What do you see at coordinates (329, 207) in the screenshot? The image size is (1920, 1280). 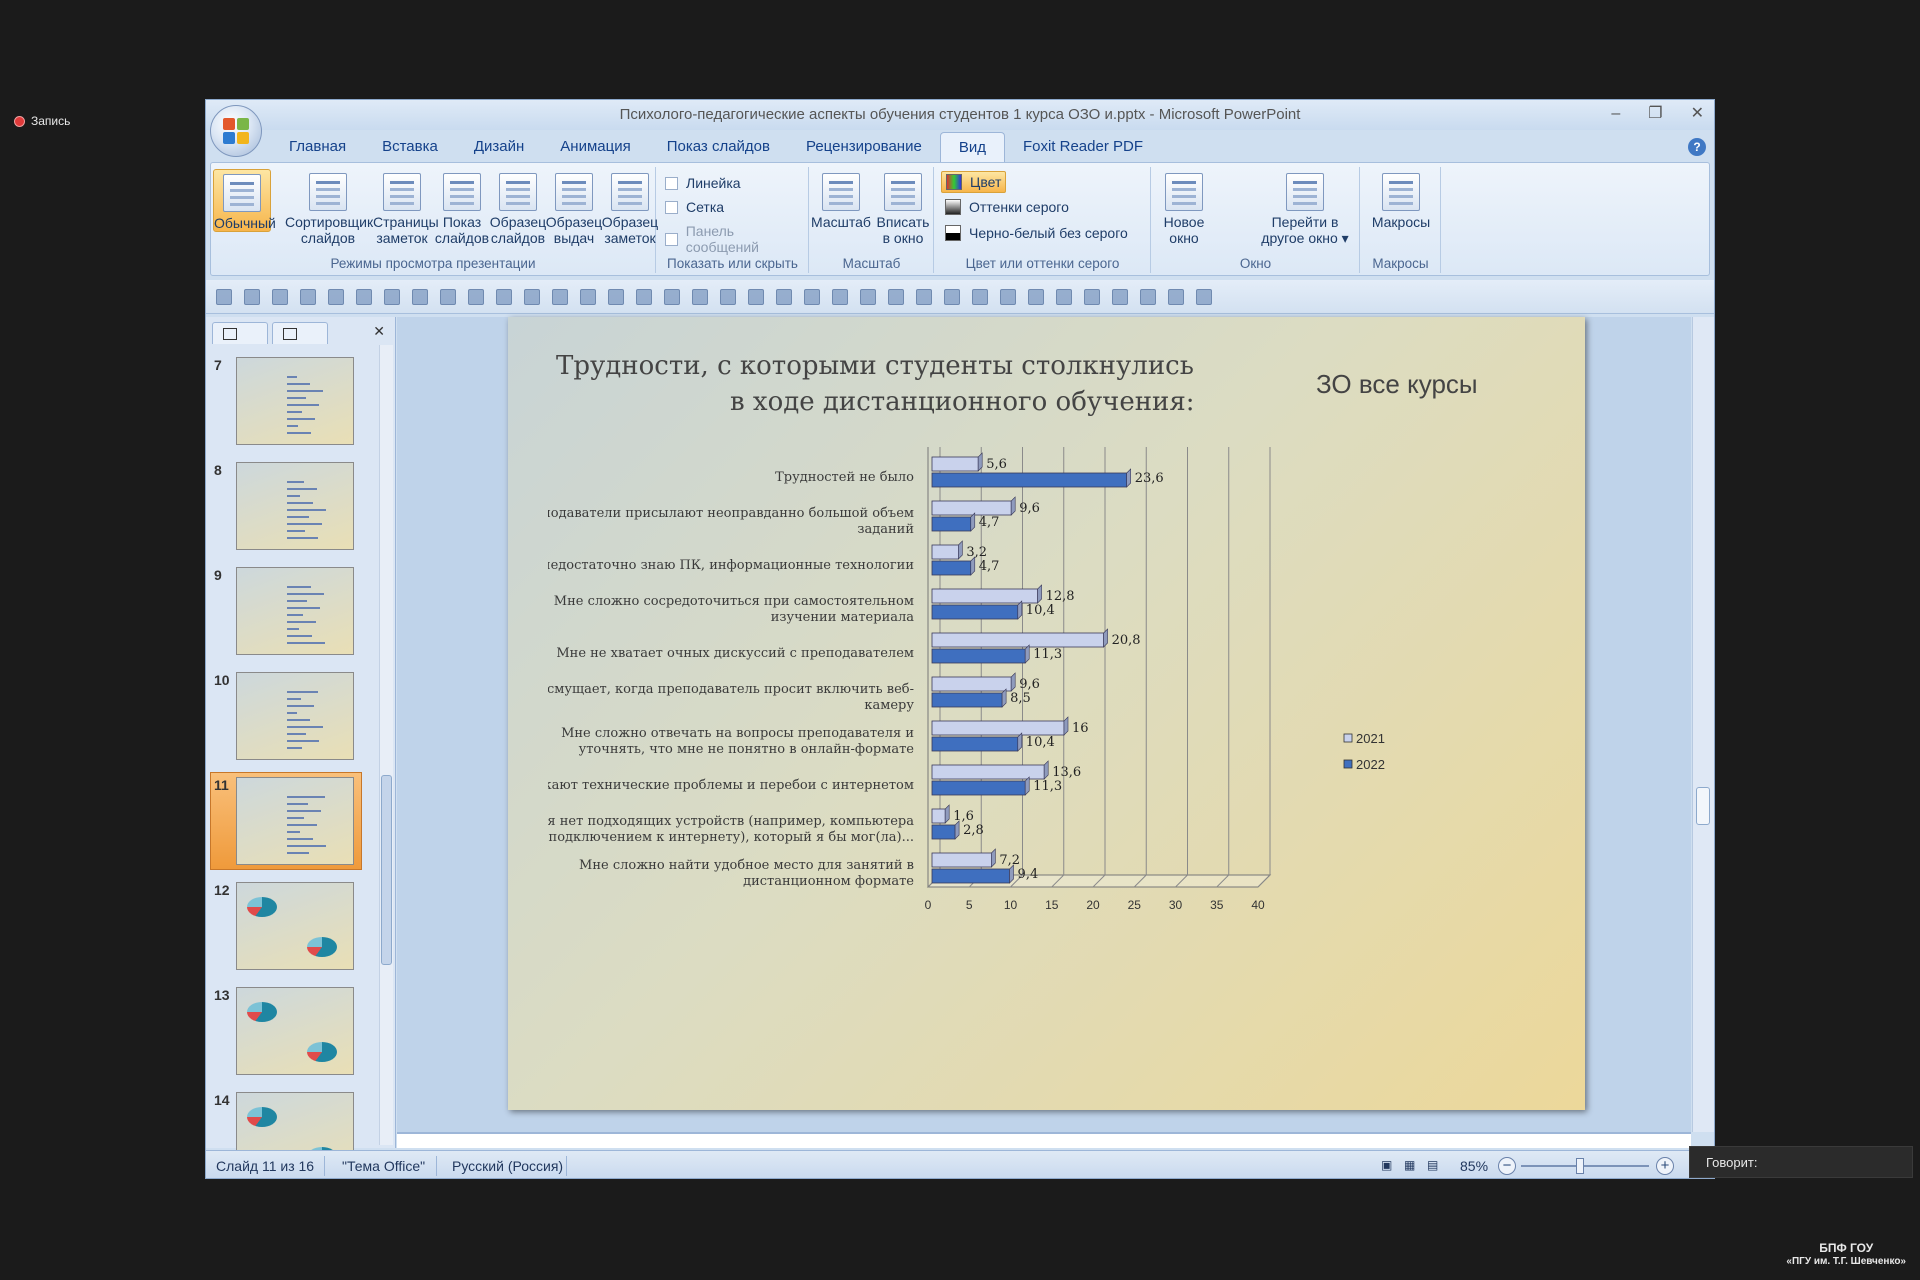 I see `view-button-1: Сортировщик слайдов` at bounding box center [329, 207].